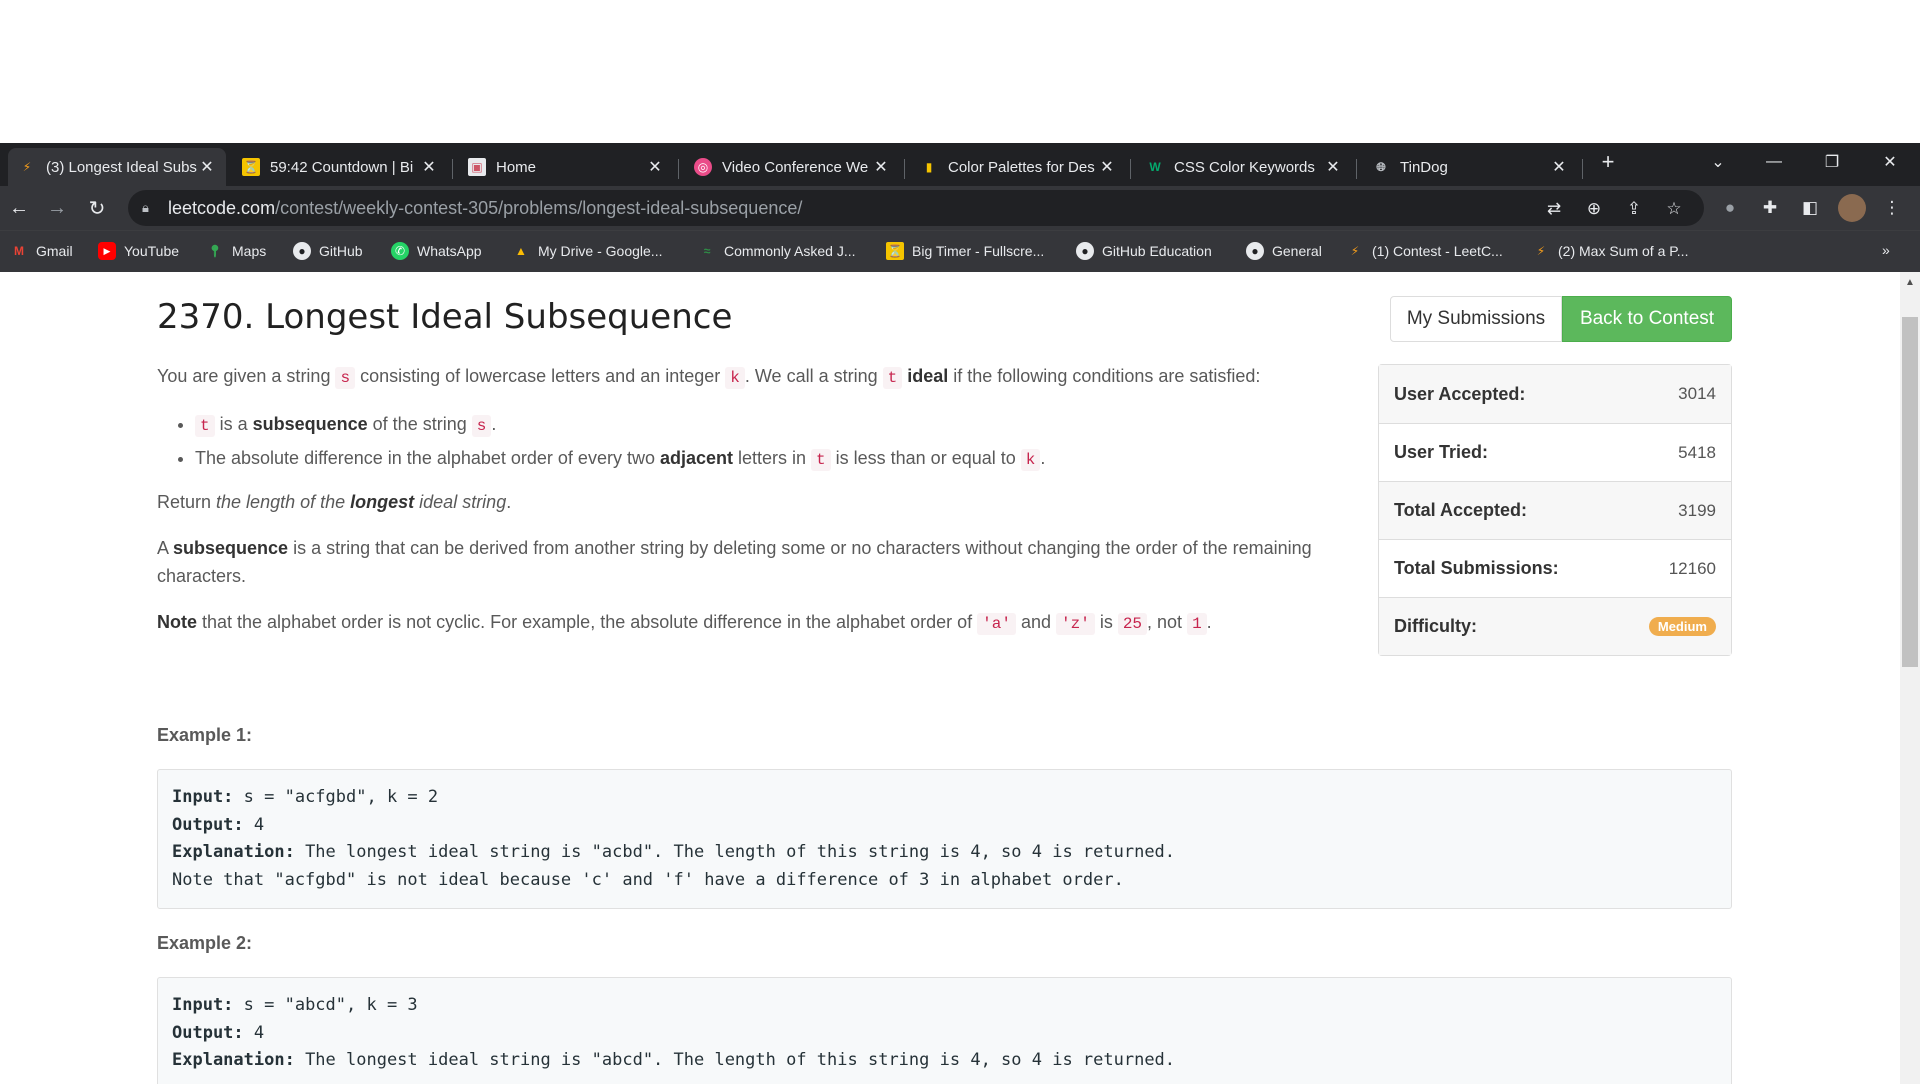 Image resolution: width=1920 pixels, height=1084 pixels. What do you see at coordinates (1594, 209) in the screenshot?
I see `zoom-icon: ⊕` at bounding box center [1594, 209].